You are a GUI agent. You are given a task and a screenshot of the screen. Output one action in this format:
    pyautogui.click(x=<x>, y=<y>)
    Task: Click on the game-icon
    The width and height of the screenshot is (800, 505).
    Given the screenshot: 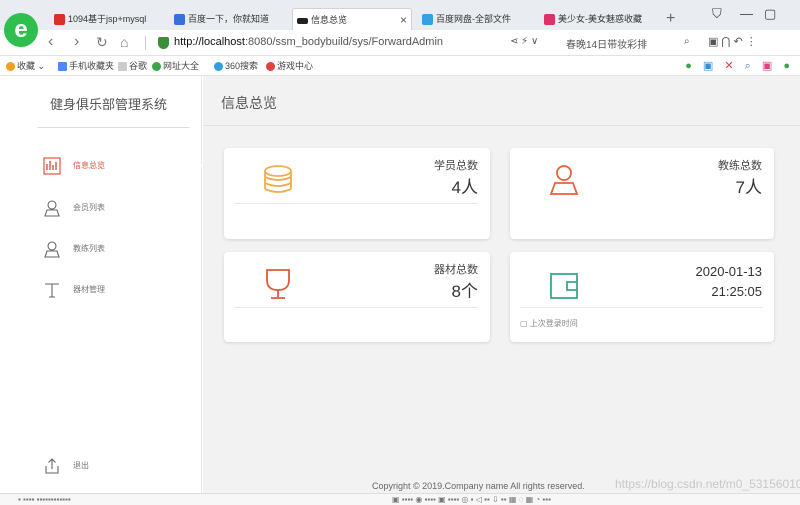 What is the action you would take?
    pyautogui.click(x=270, y=67)
    